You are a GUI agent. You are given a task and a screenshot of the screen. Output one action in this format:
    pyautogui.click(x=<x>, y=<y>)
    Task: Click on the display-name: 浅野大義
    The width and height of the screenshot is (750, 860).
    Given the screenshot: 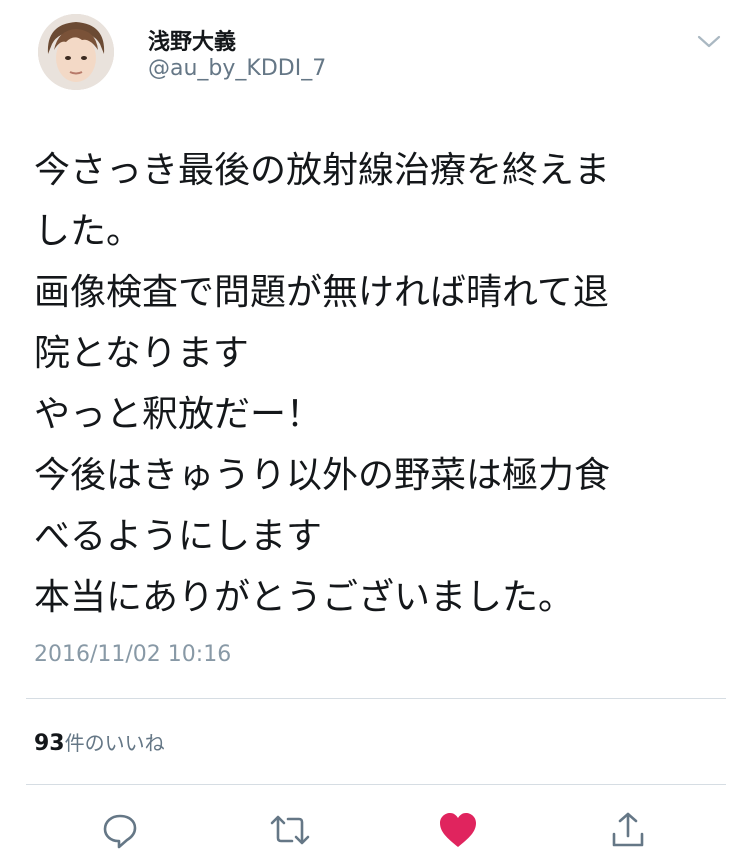 What is the action you would take?
    pyautogui.click(x=192, y=40)
    